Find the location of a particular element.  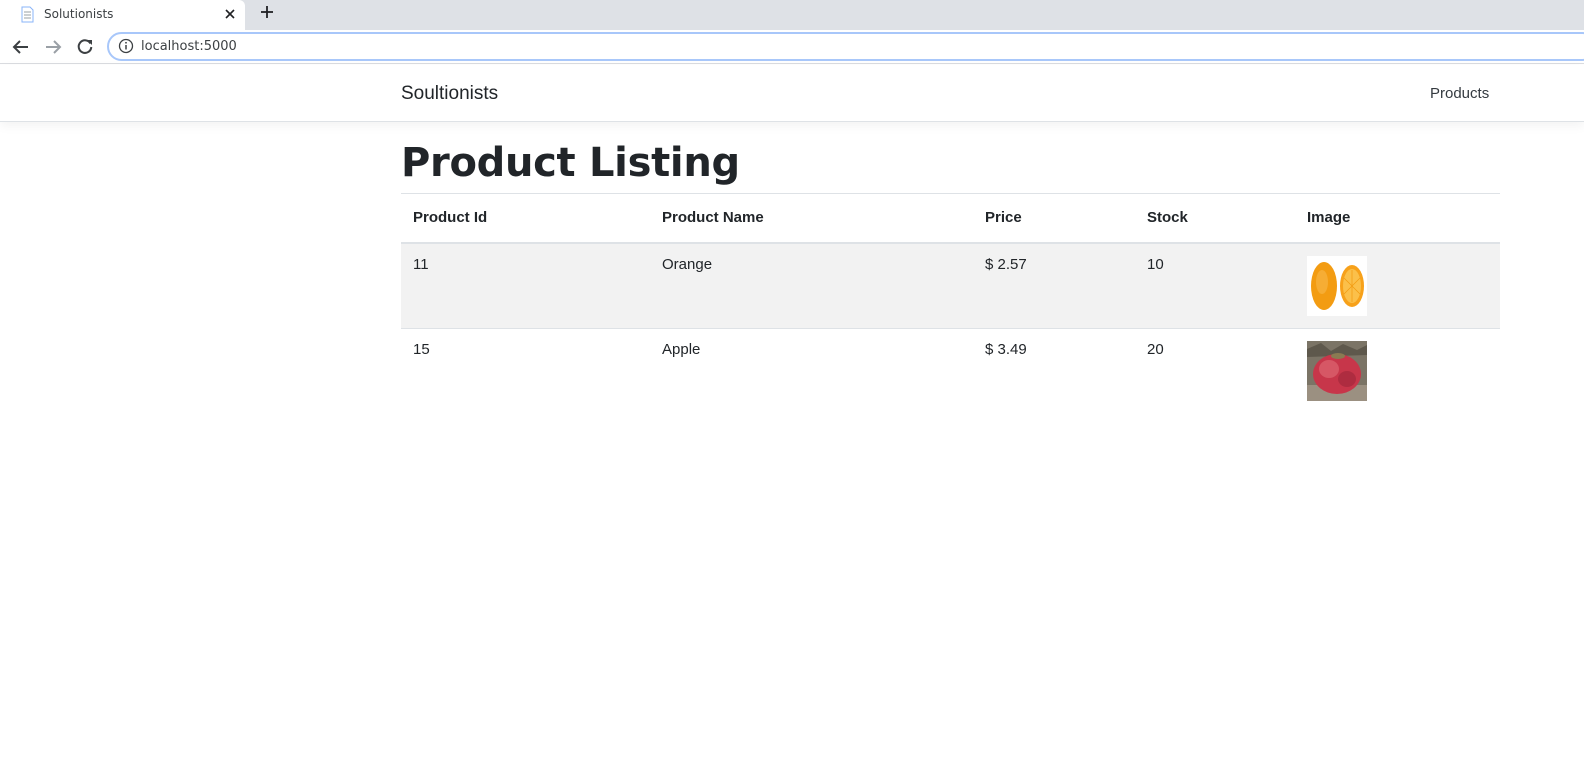

browser-toolbar: localhost:5000 is located at coordinates (792, 47).